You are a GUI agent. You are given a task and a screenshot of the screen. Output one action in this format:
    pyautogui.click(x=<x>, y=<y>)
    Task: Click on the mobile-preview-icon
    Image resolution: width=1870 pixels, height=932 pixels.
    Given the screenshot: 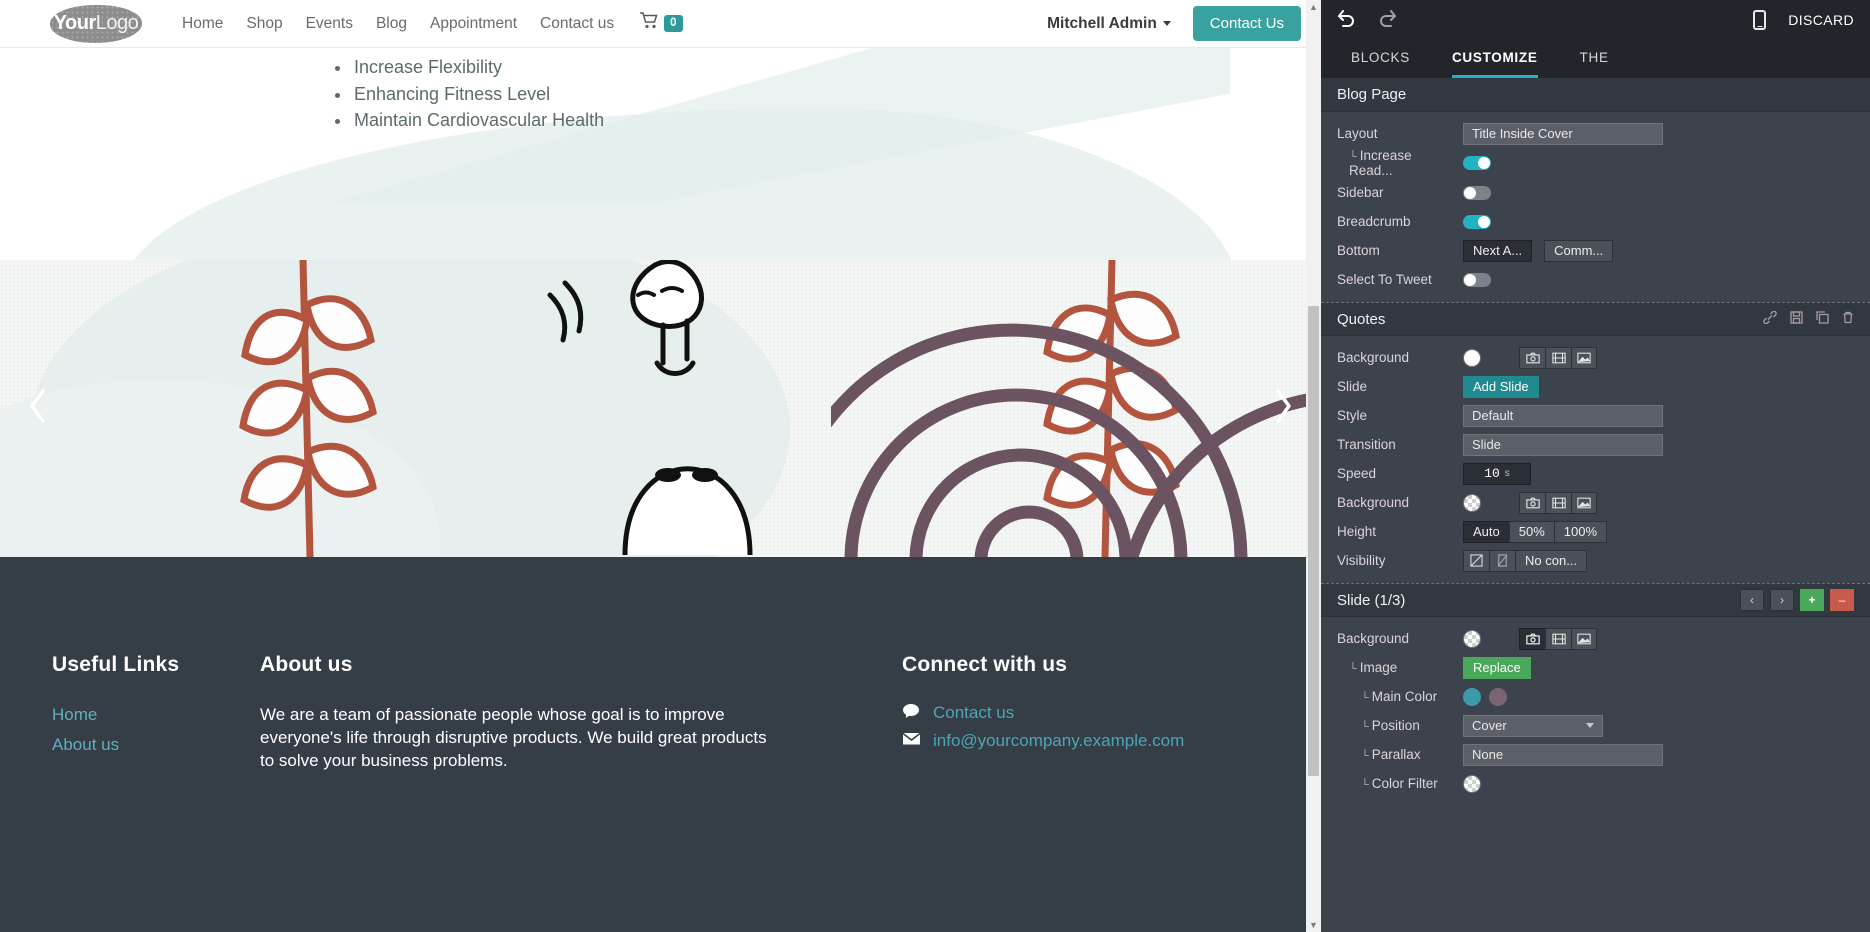 What is the action you would take?
    pyautogui.click(x=1760, y=20)
    